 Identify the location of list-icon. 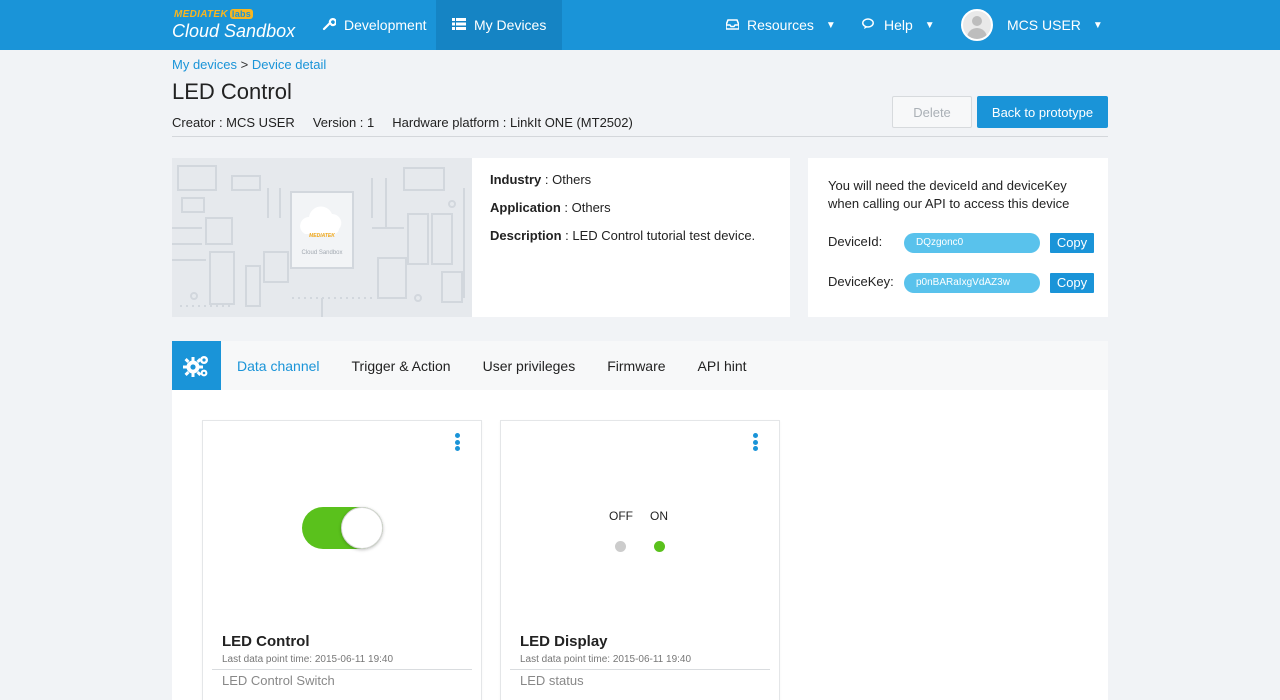
(459, 25).